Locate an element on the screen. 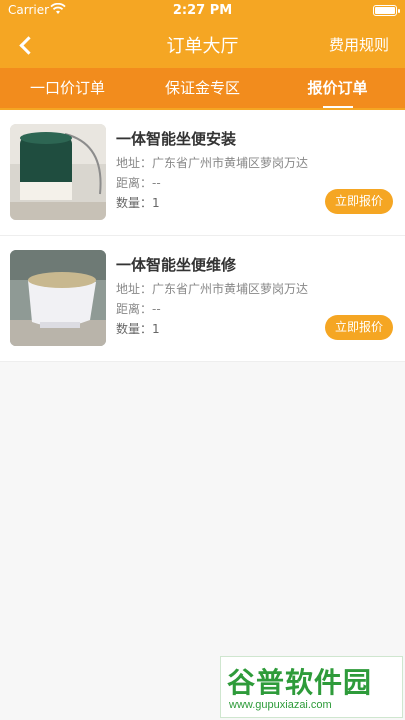 The image size is (405, 720). clock: 2:27 PM is located at coordinates (202, 10).